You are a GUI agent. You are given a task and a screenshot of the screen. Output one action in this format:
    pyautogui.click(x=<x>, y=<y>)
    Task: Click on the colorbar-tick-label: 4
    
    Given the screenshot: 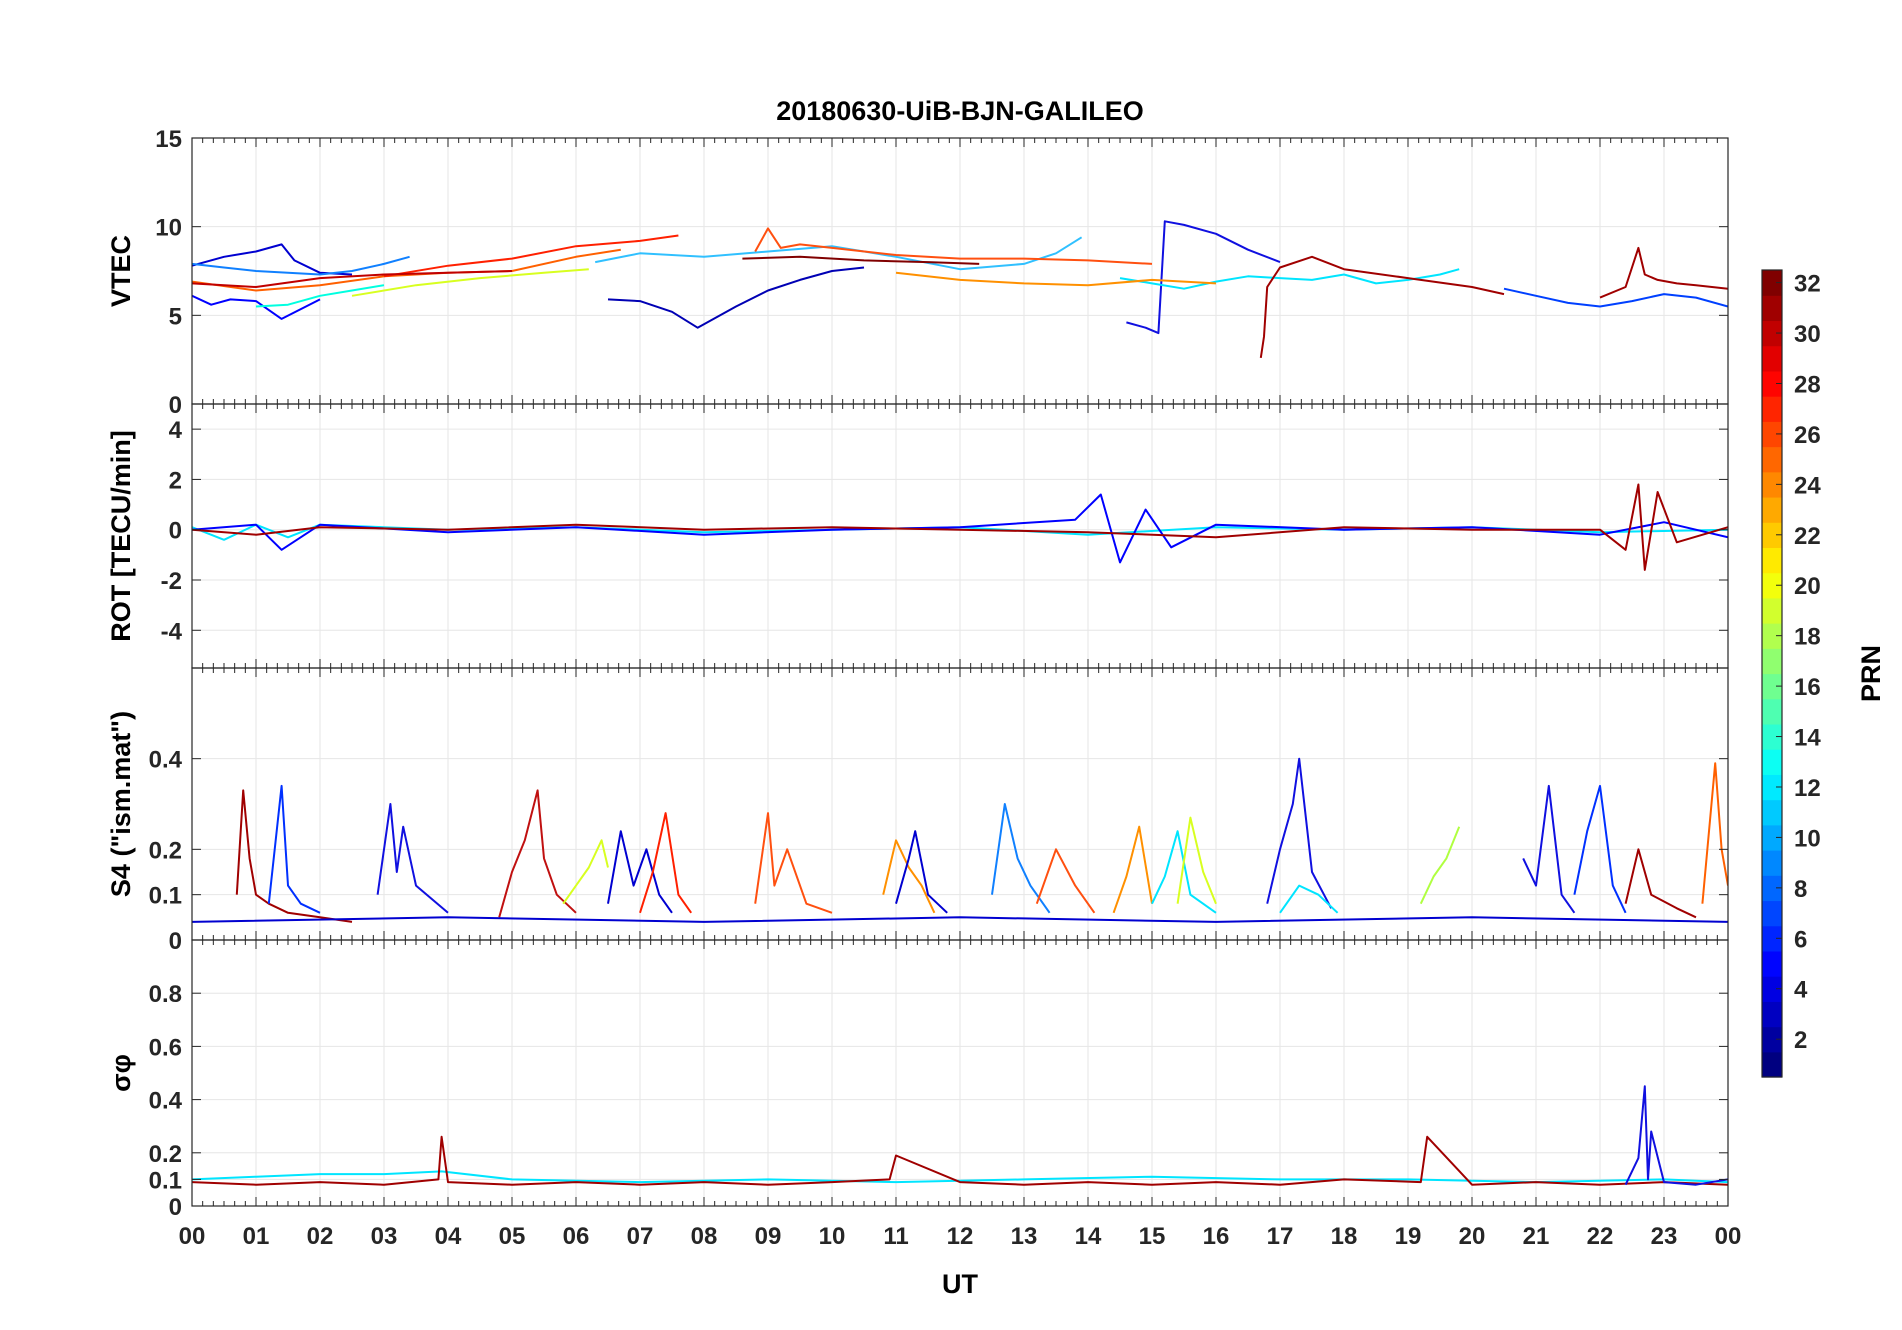 What is the action you would take?
    pyautogui.click(x=1801, y=990)
    